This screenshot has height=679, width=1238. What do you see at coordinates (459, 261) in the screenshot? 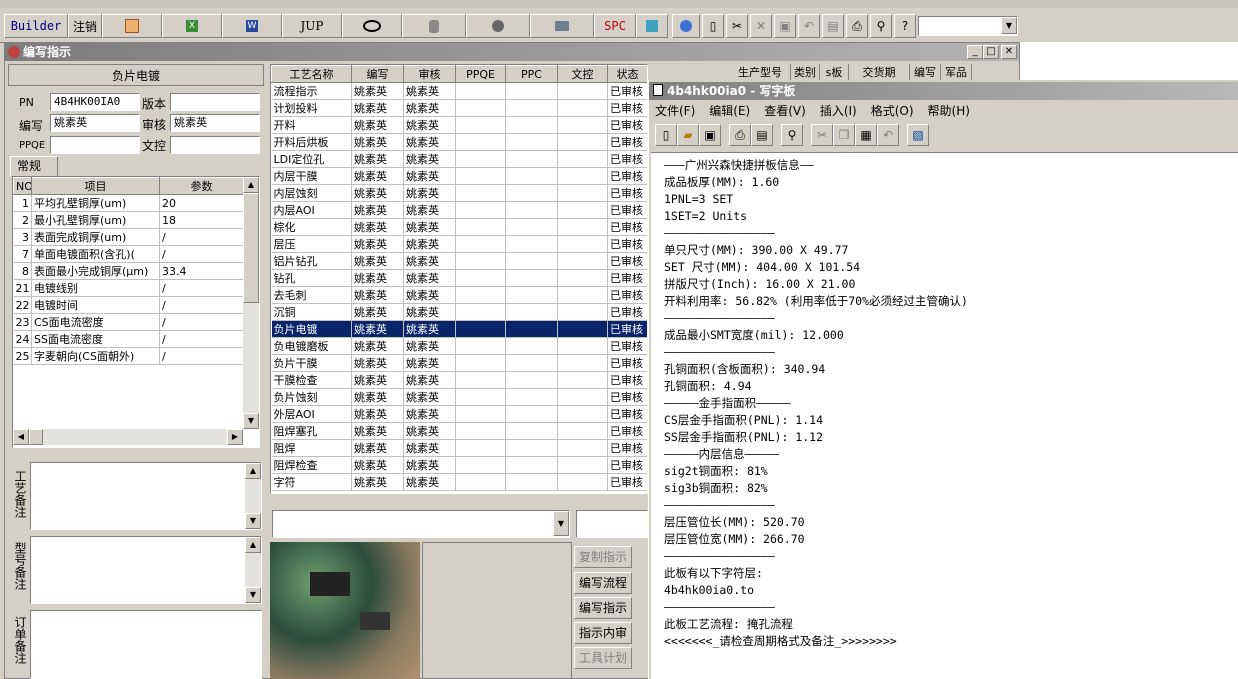
I see `table-row: 铝片钻孔 姚素英 姚素英 已审核` at bounding box center [459, 261].